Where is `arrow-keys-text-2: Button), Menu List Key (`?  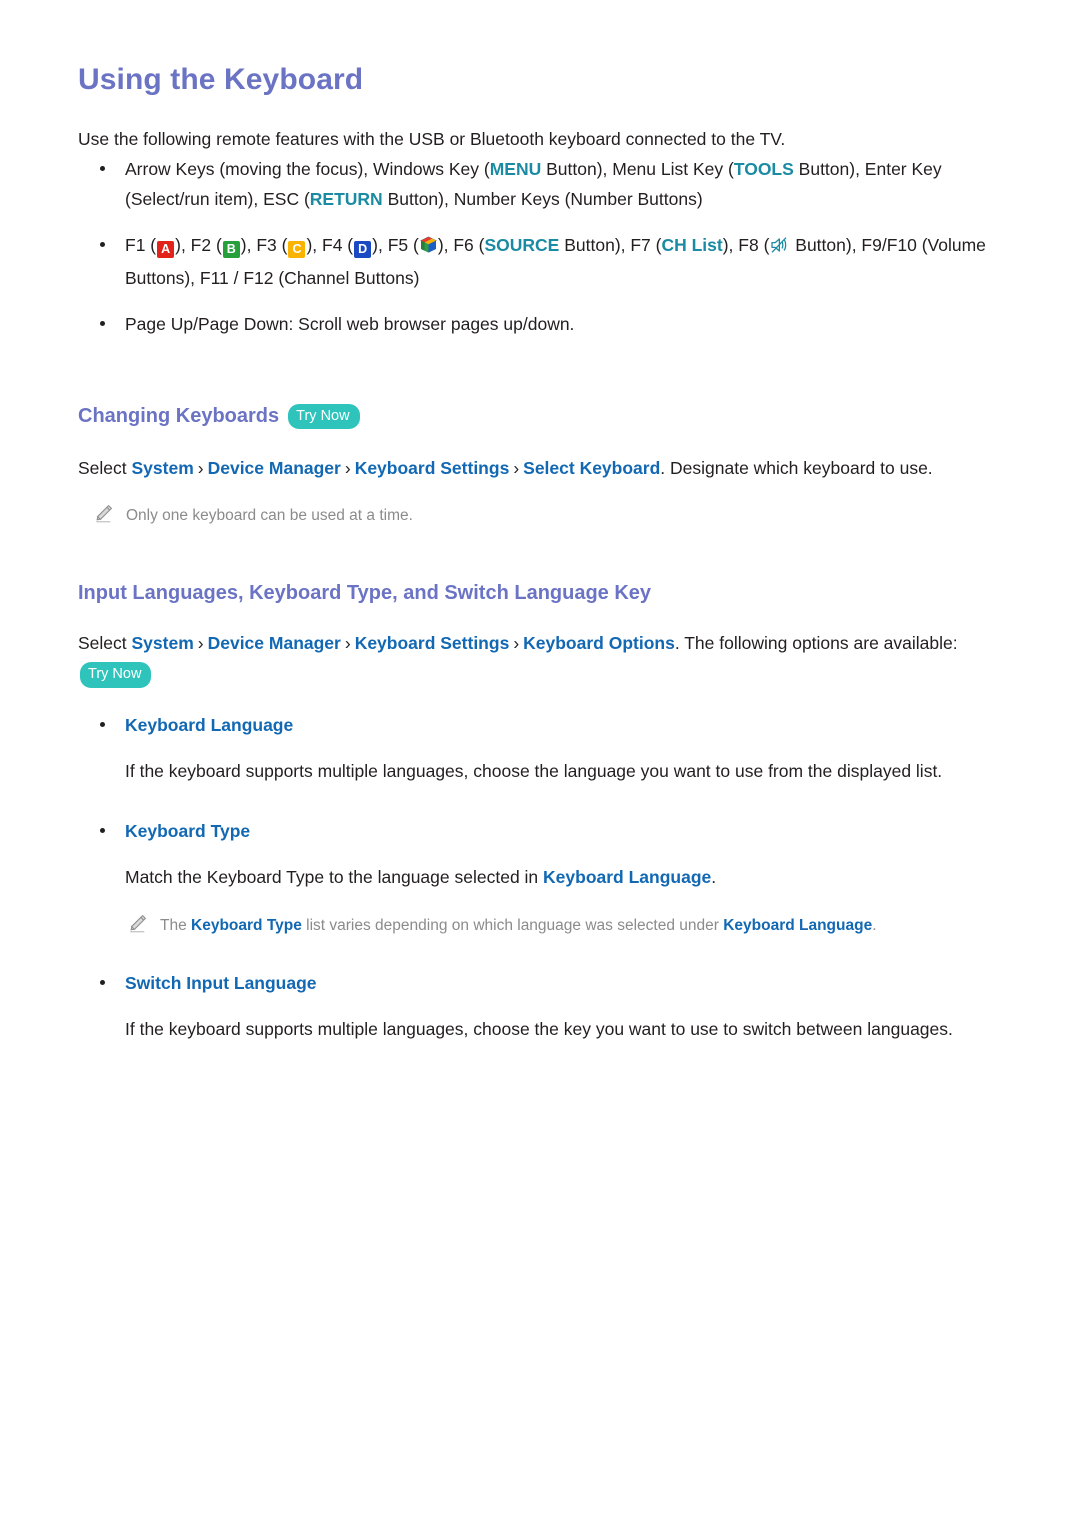 arrow-keys-text-2: Button), Menu List Key ( is located at coordinates (637, 169).